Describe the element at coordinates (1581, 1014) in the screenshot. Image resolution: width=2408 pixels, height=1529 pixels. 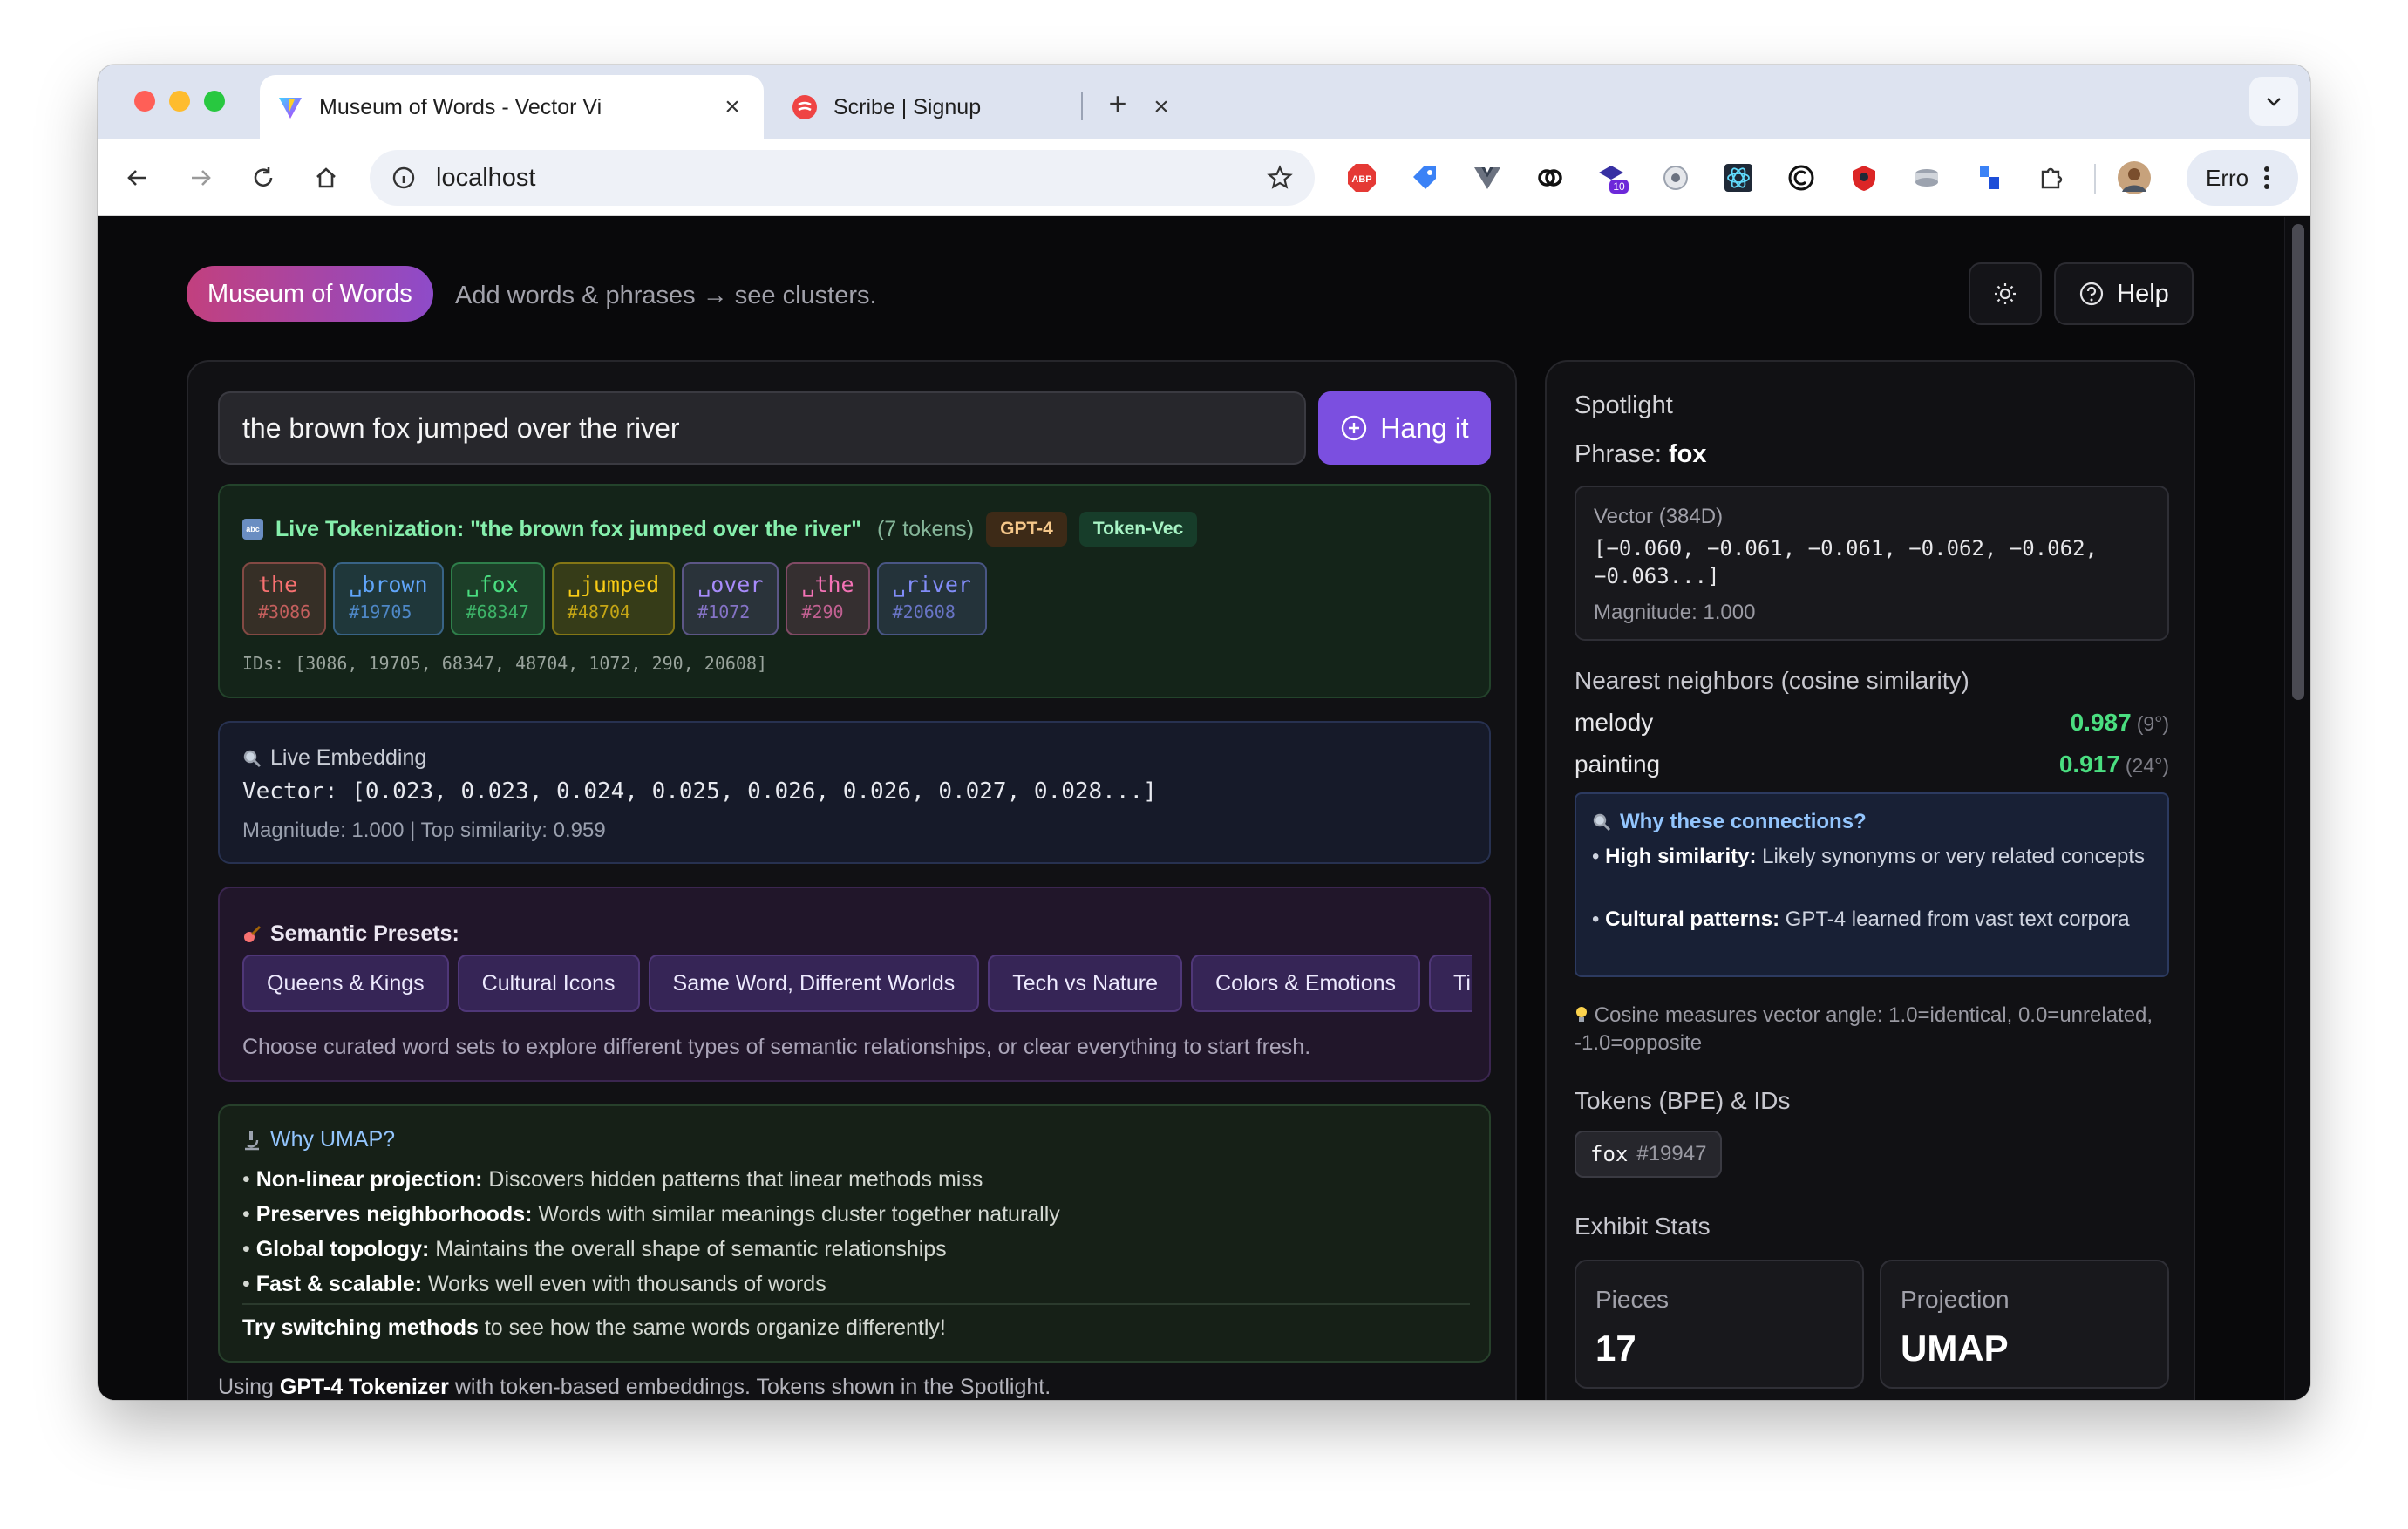
I see `lightbulb-icon` at that location.